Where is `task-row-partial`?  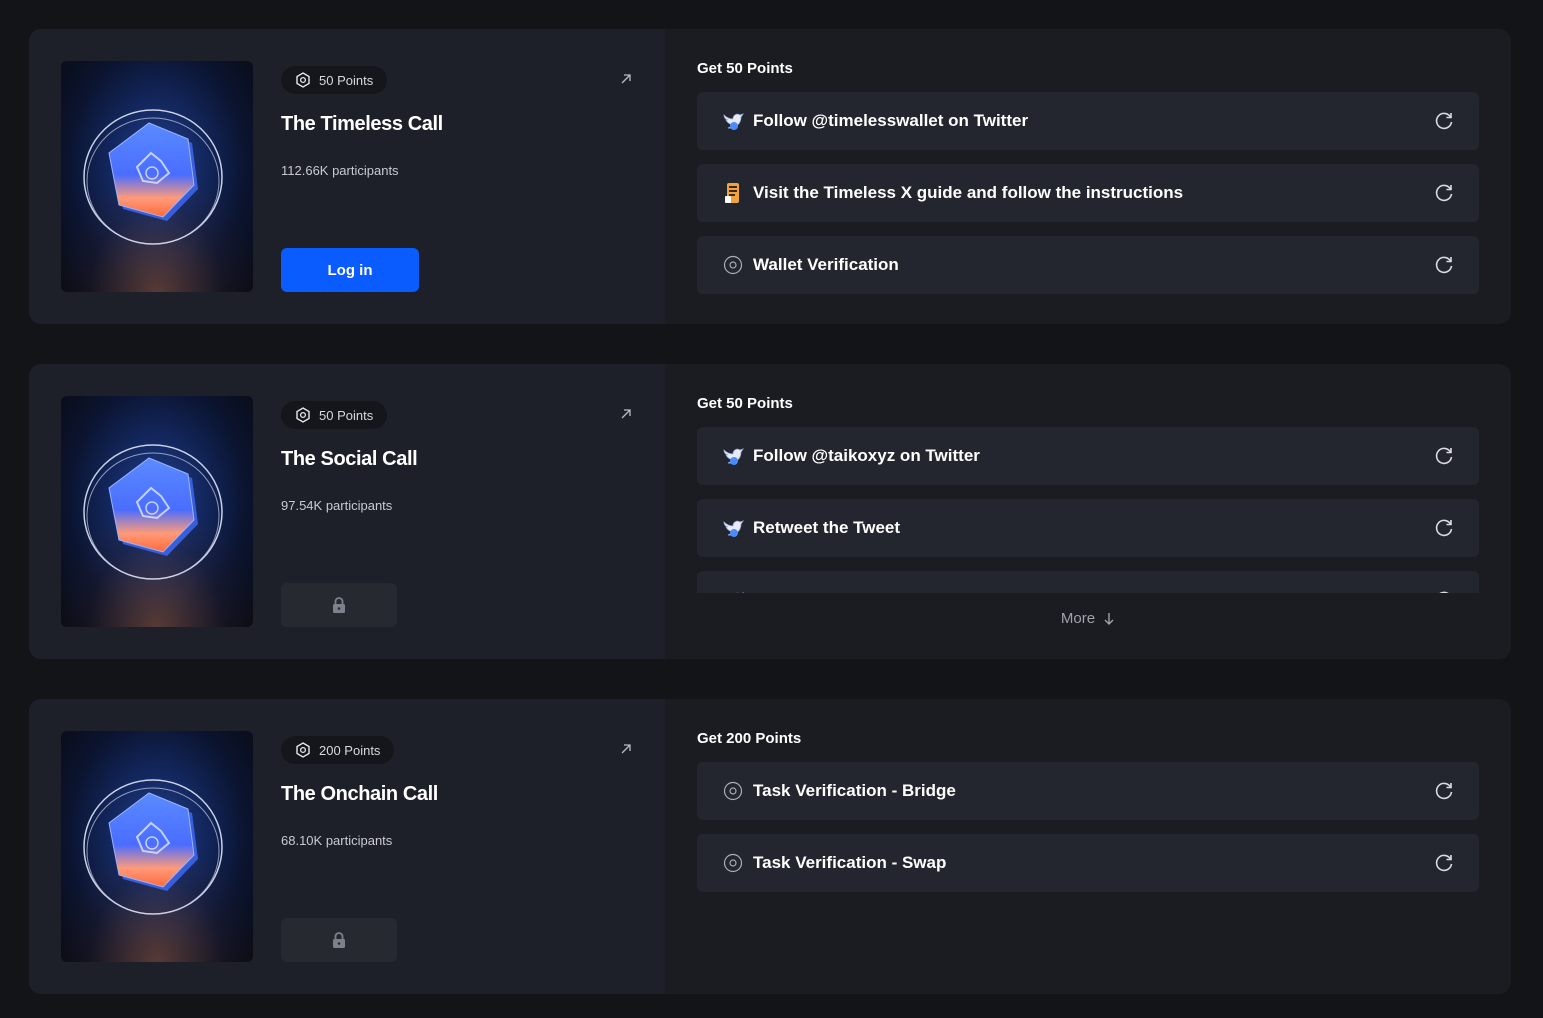 task-row-partial is located at coordinates (1088, 582).